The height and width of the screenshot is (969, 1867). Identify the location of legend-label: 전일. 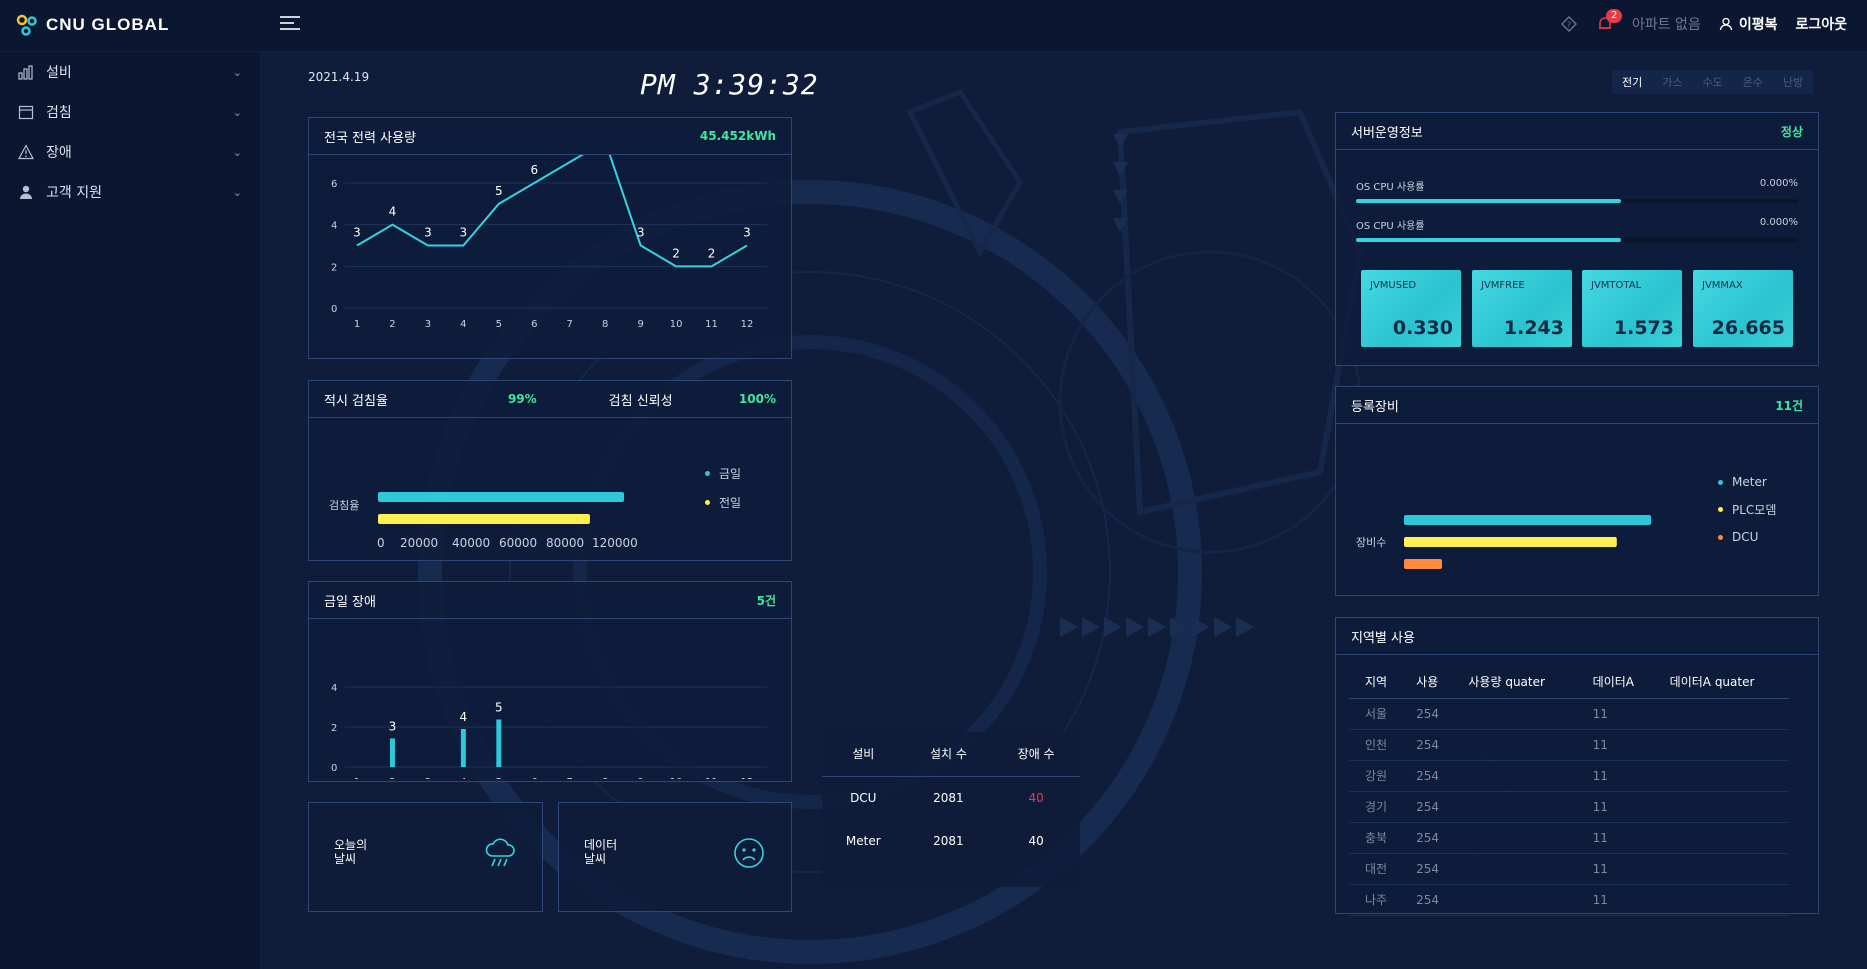
(730, 503).